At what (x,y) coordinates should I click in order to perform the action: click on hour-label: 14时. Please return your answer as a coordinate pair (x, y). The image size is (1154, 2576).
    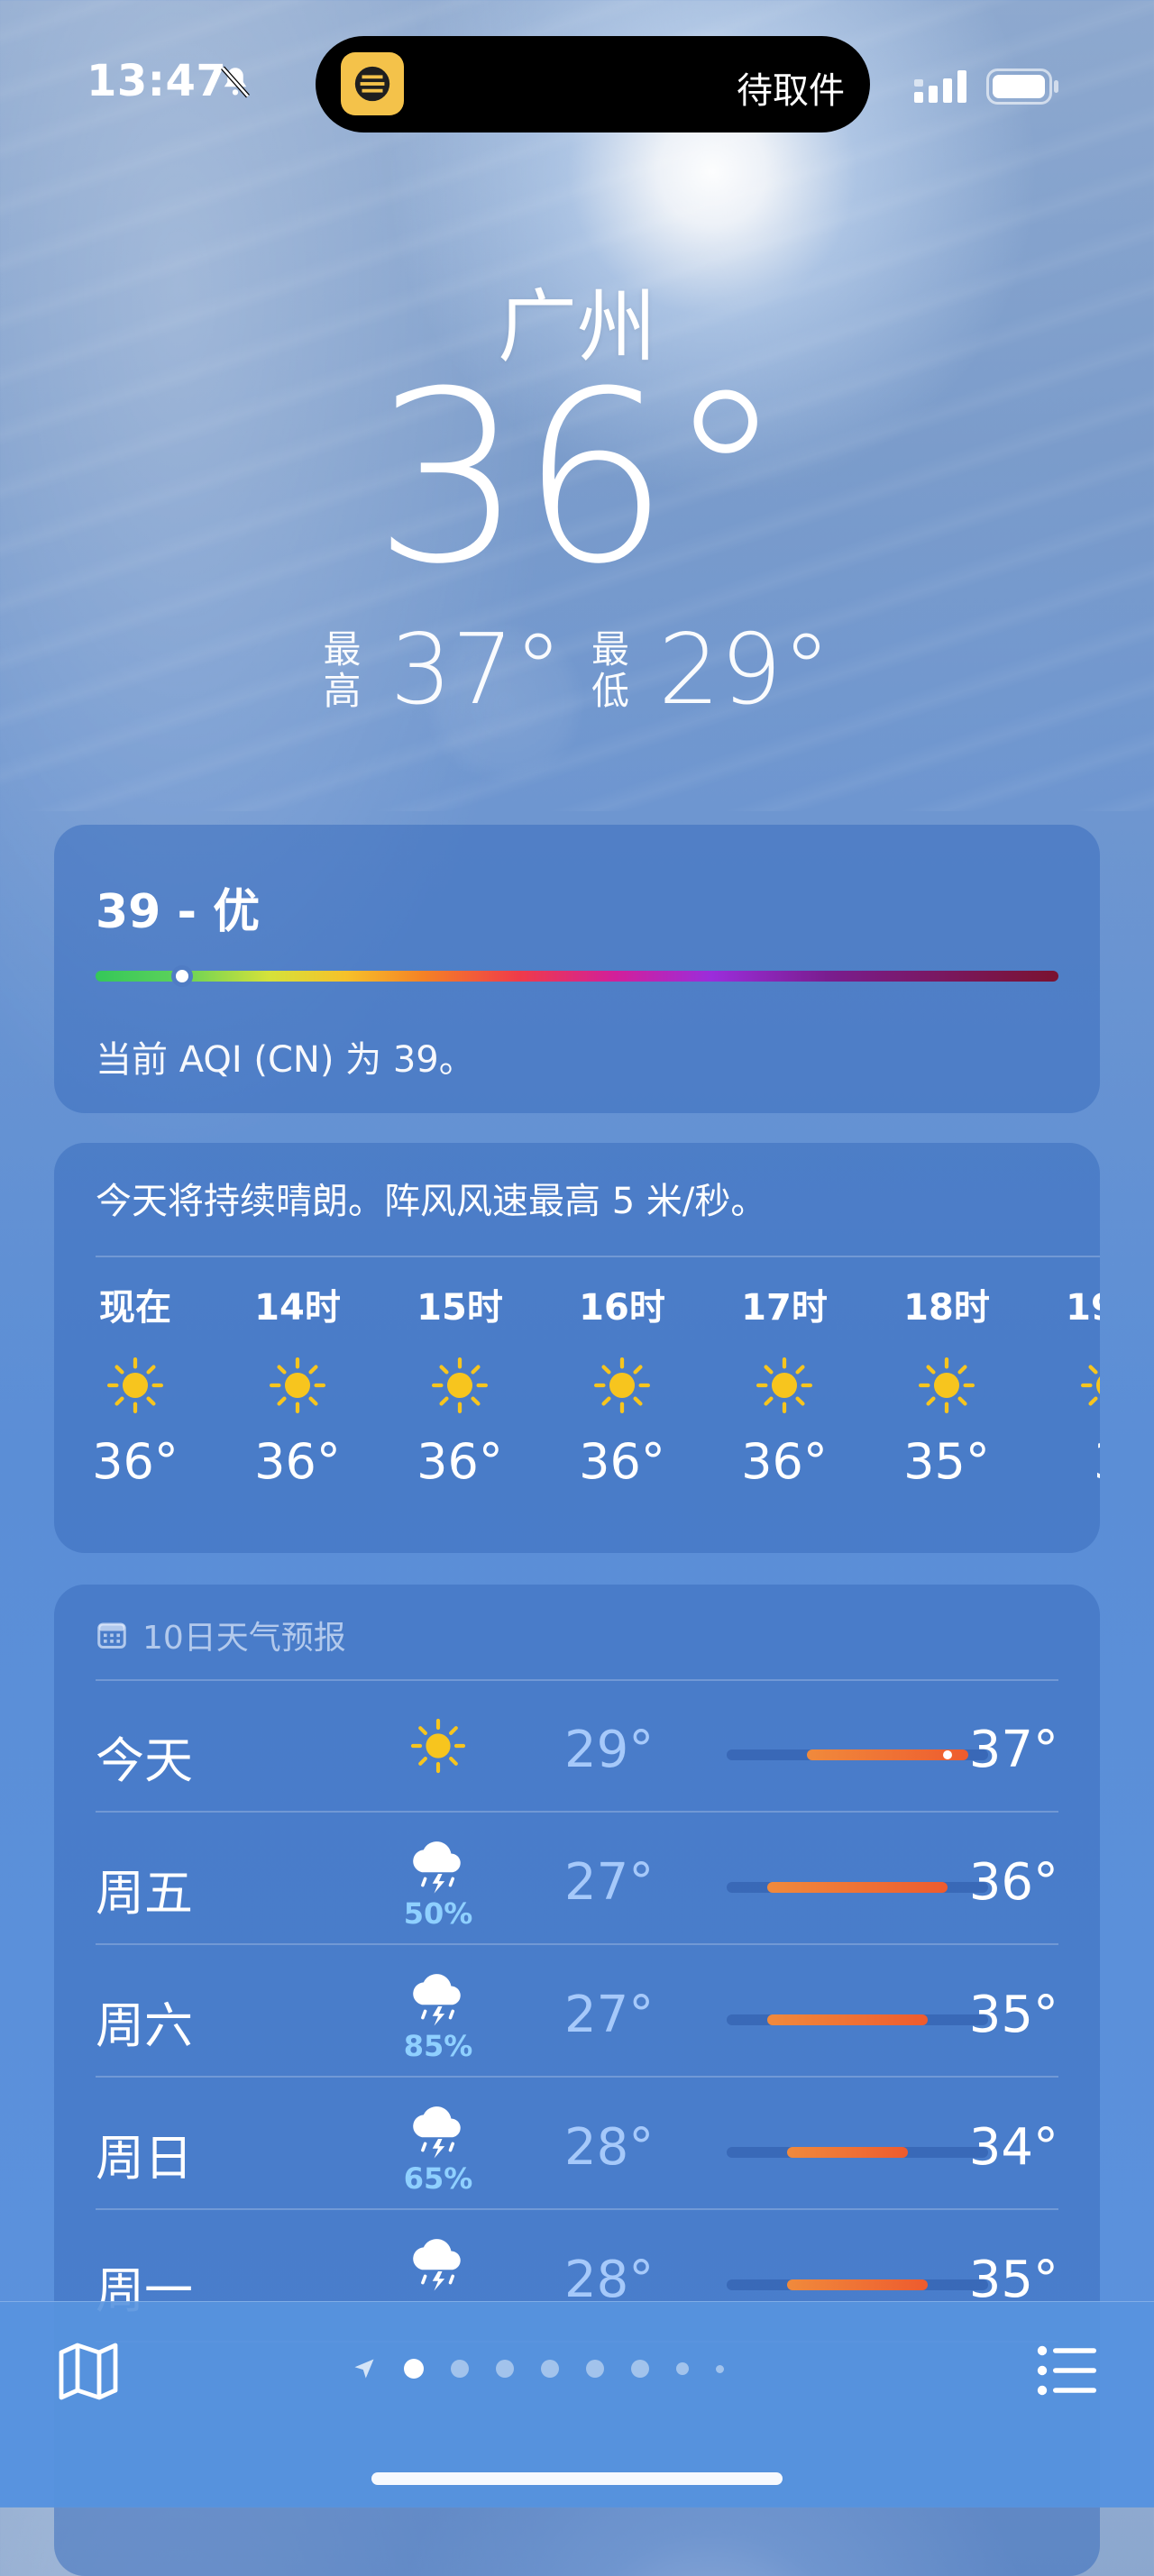
    Looking at the image, I should click on (297, 1308).